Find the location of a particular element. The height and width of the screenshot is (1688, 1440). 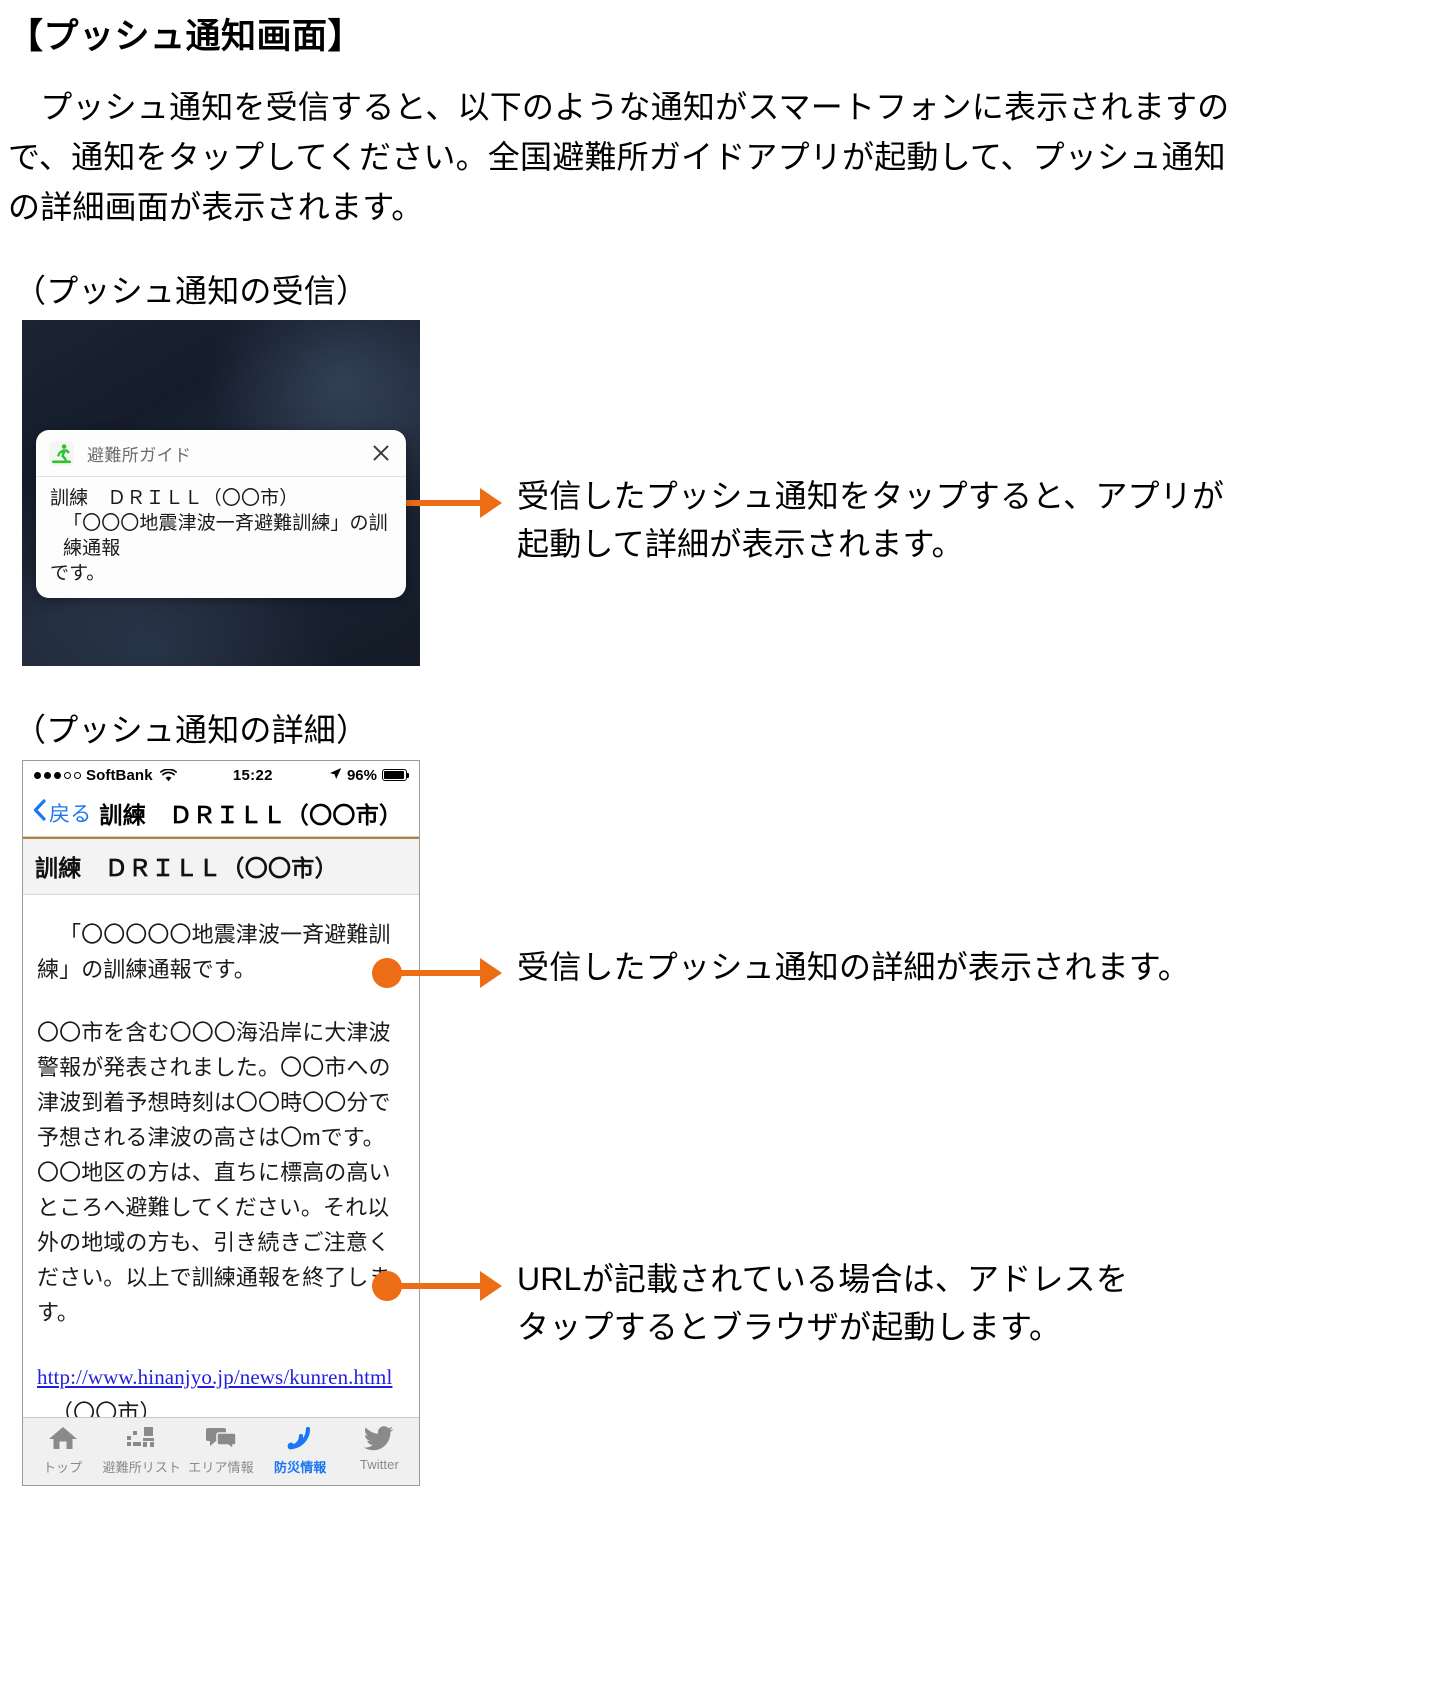

tab-disaster-info: 防災情報 is located at coordinates (300, 1449).